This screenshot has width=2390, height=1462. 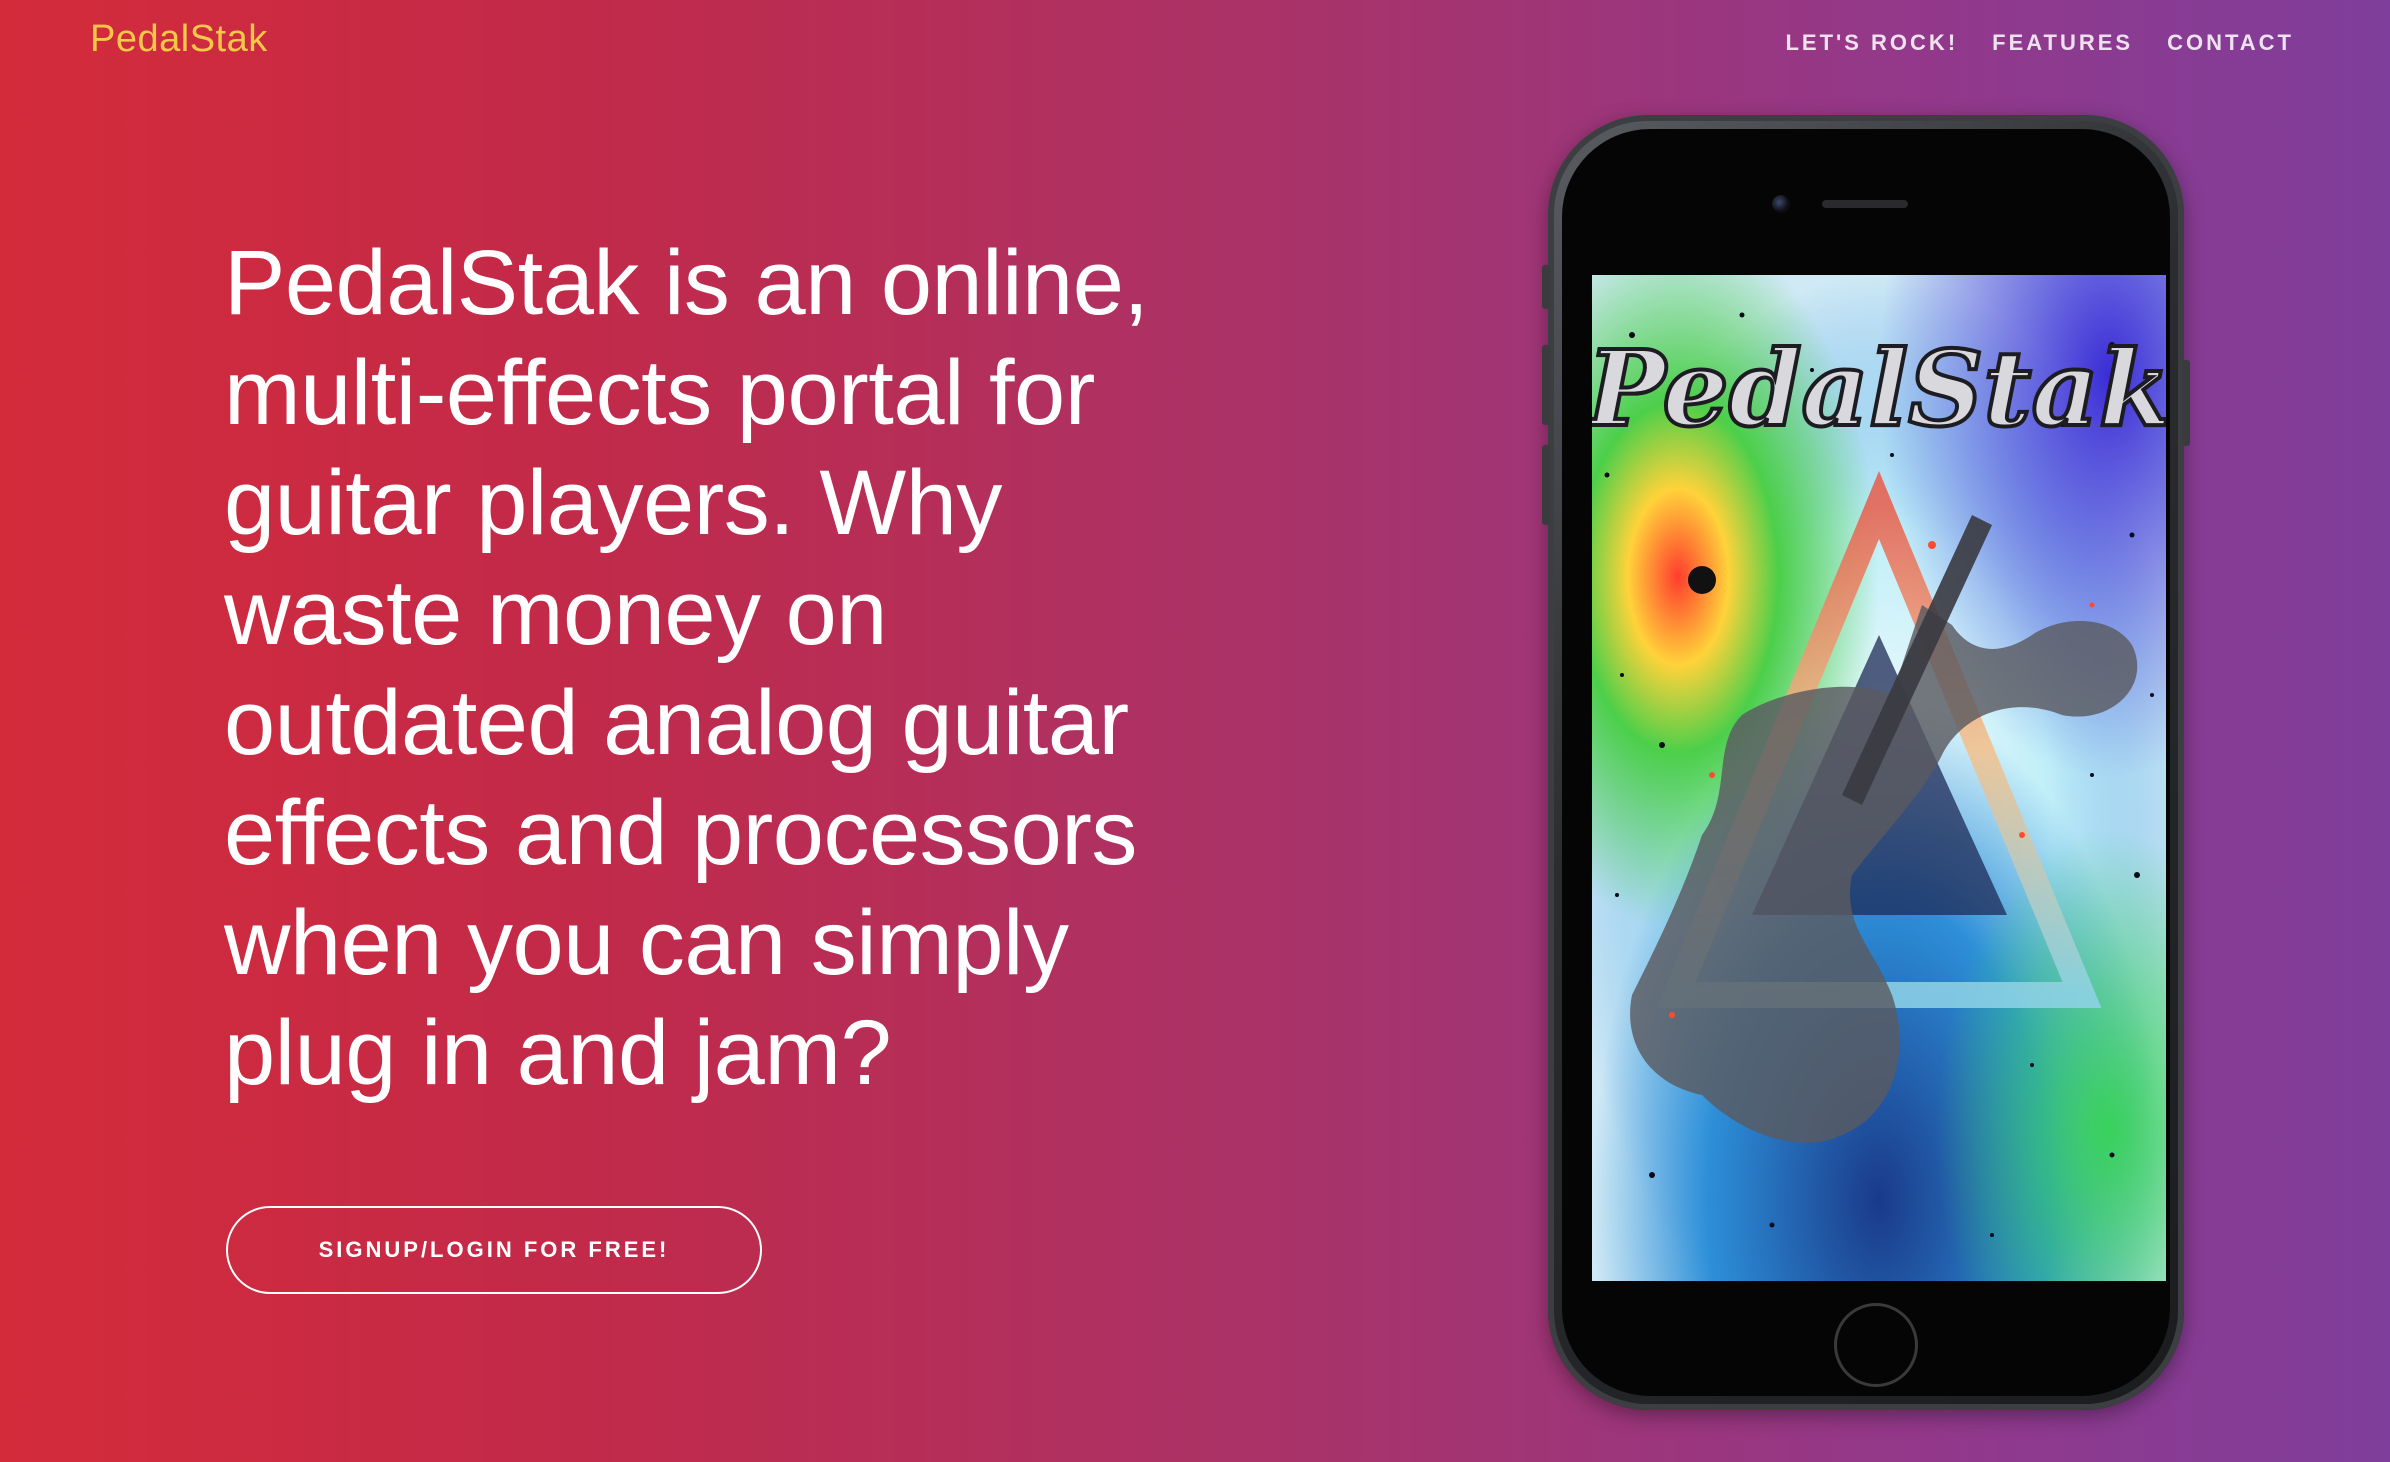 What do you see at coordinates (1865, 204) in the screenshot?
I see `speaker-grille` at bounding box center [1865, 204].